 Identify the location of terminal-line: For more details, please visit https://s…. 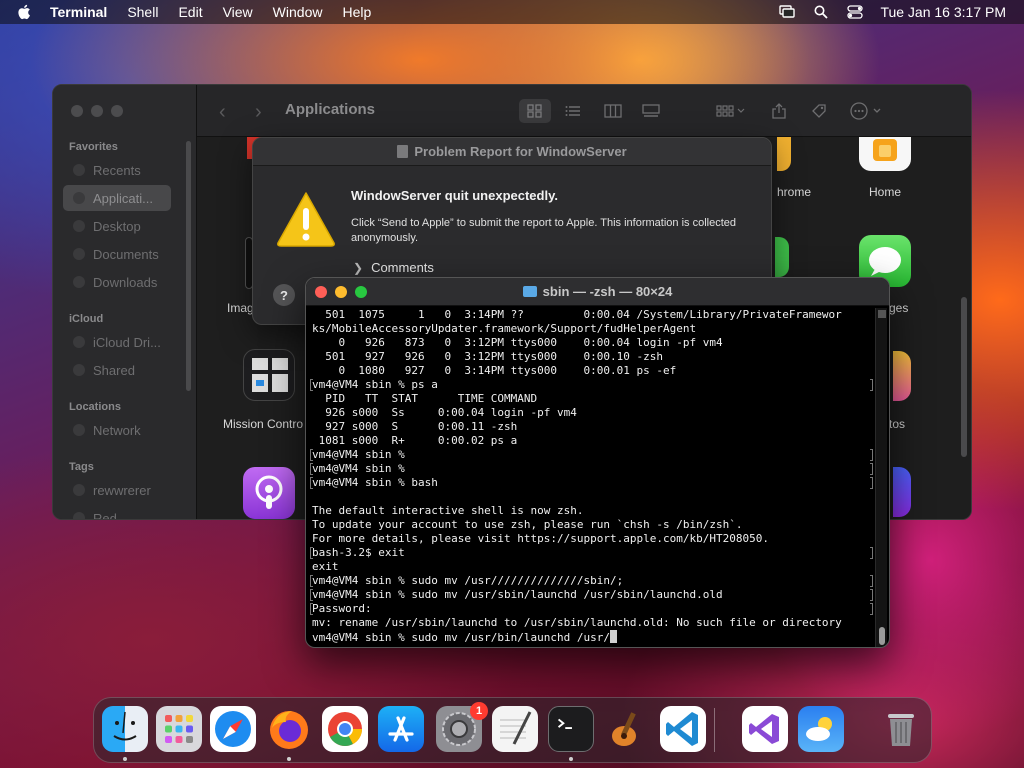
(540, 538).